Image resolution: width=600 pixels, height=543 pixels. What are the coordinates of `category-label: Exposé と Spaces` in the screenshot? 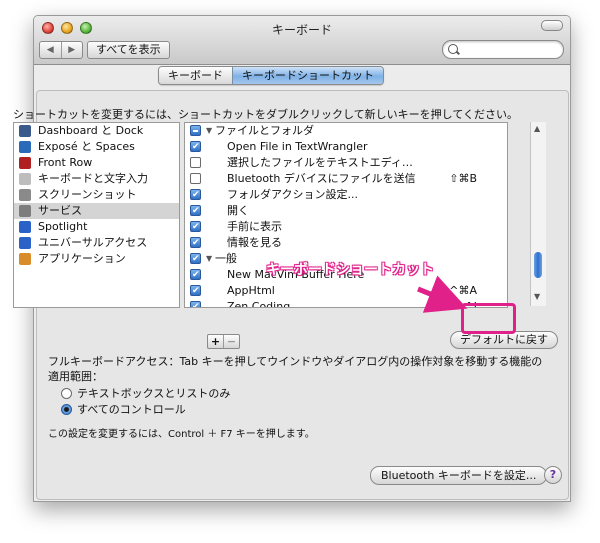 It's located at (86, 146).